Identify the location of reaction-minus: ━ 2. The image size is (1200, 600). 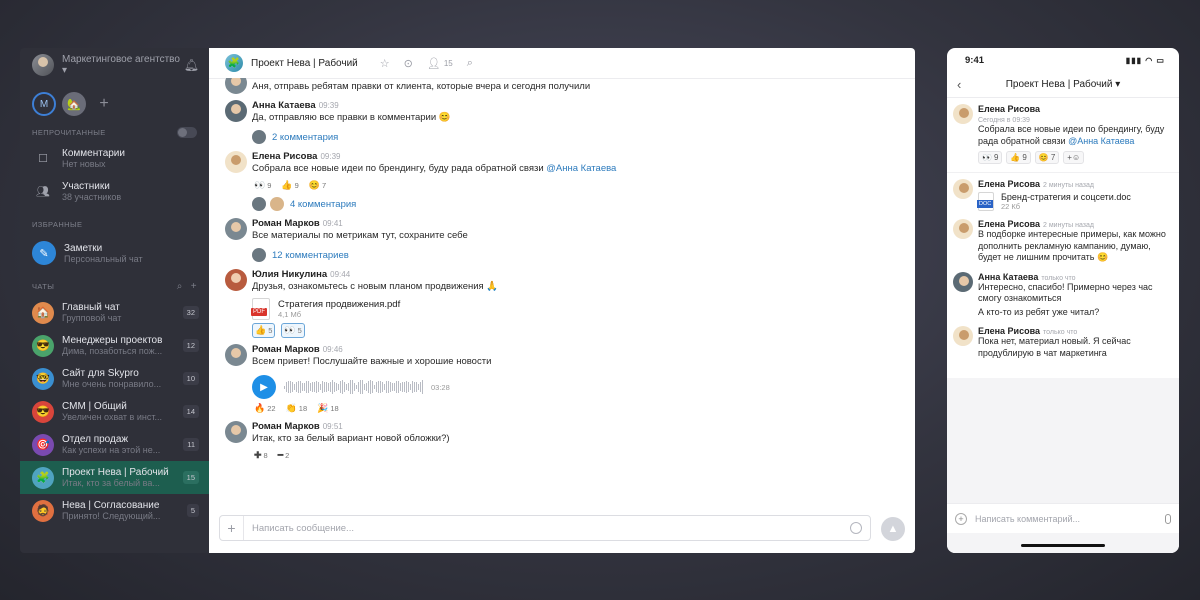
(284, 455).